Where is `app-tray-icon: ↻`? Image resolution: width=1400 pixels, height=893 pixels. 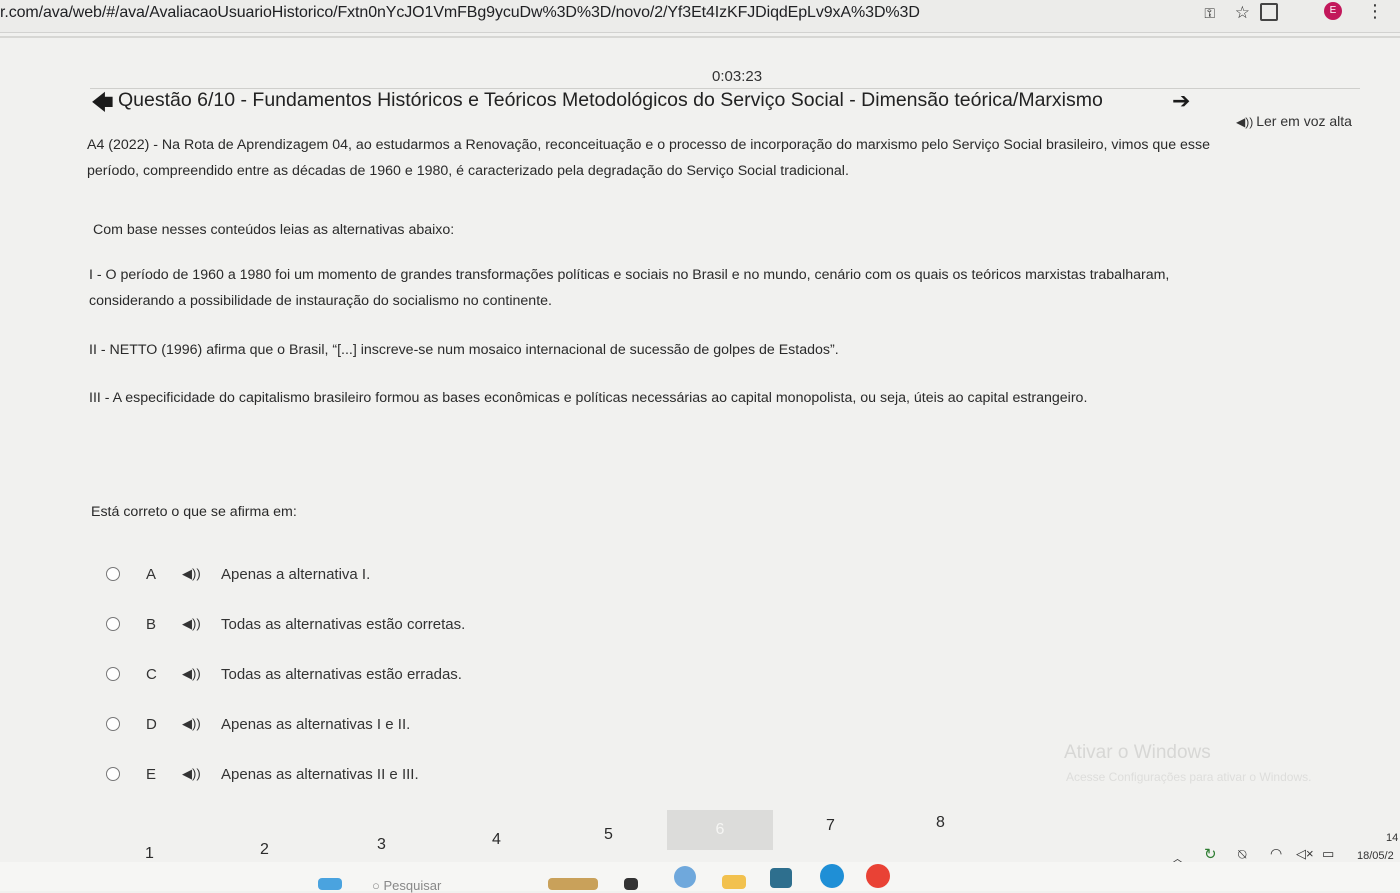 app-tray-icon: ↻ is located at coordinates (1210, 854).